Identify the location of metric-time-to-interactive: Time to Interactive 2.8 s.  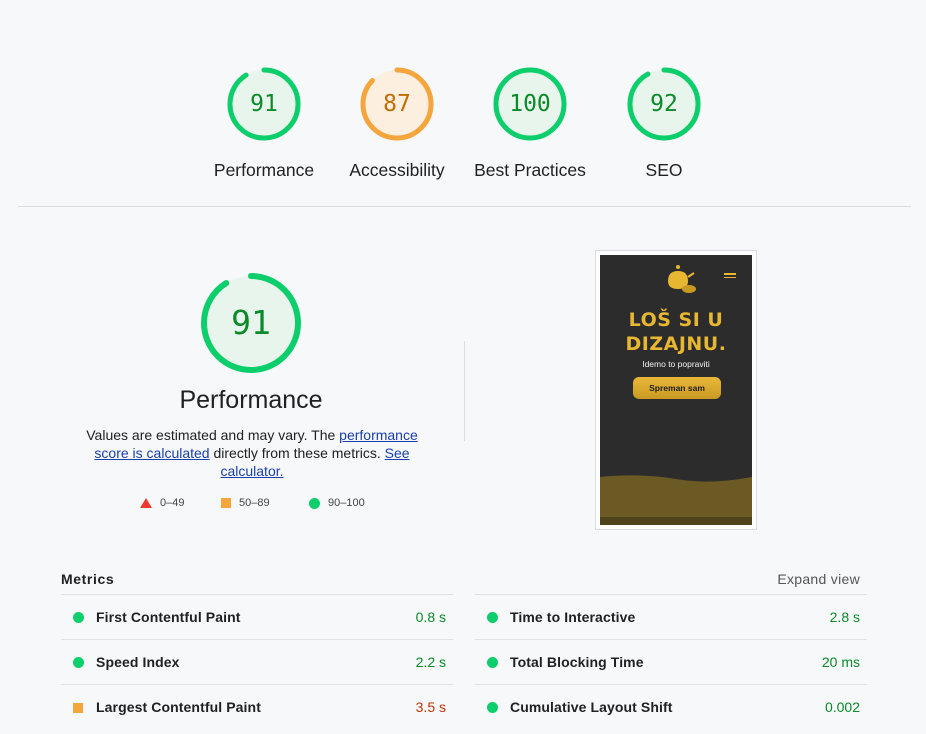
(671, 616).